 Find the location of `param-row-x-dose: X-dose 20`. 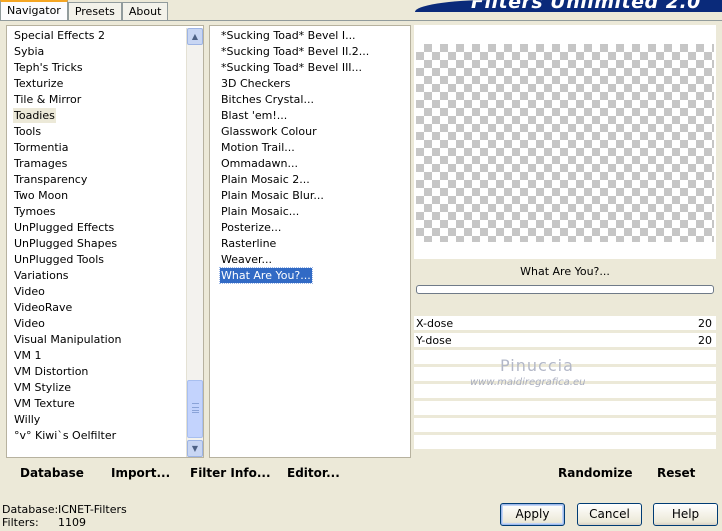

param-row-x-dose: X-dose 20 is located at coordinates (565, 323).